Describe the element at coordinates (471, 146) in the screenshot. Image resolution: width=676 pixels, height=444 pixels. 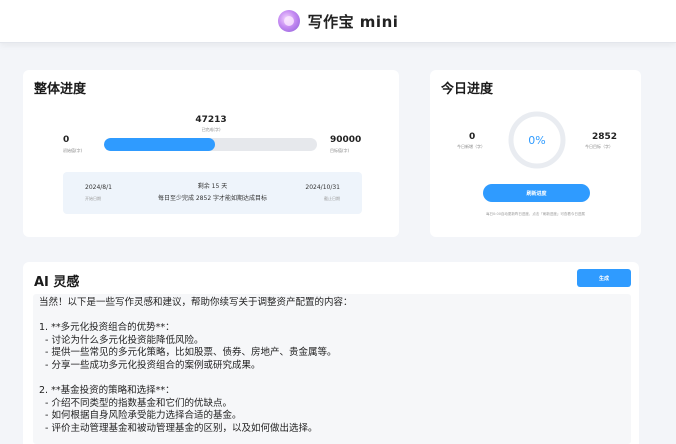
I see `today-added-label: 今日新增（字）` at that location.